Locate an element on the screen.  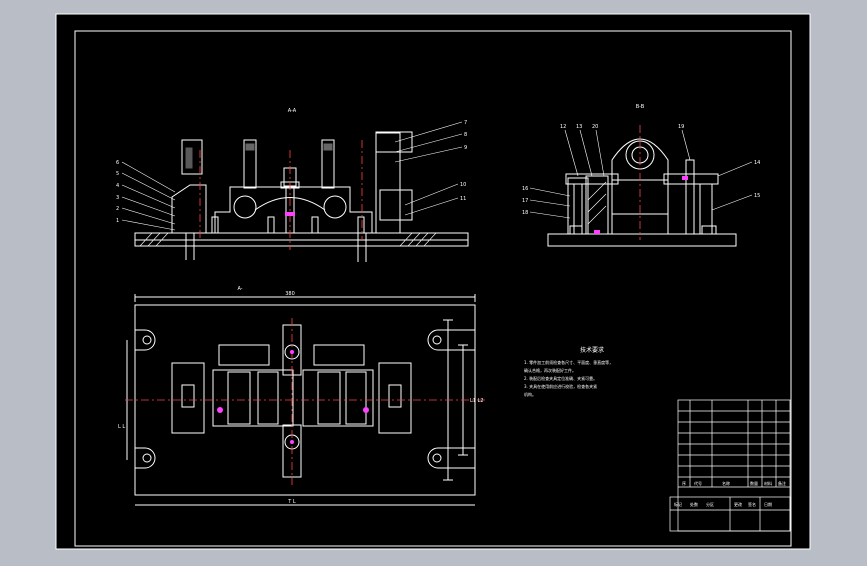
title-block-cell: 日期 is located at coordinates (768, 504).